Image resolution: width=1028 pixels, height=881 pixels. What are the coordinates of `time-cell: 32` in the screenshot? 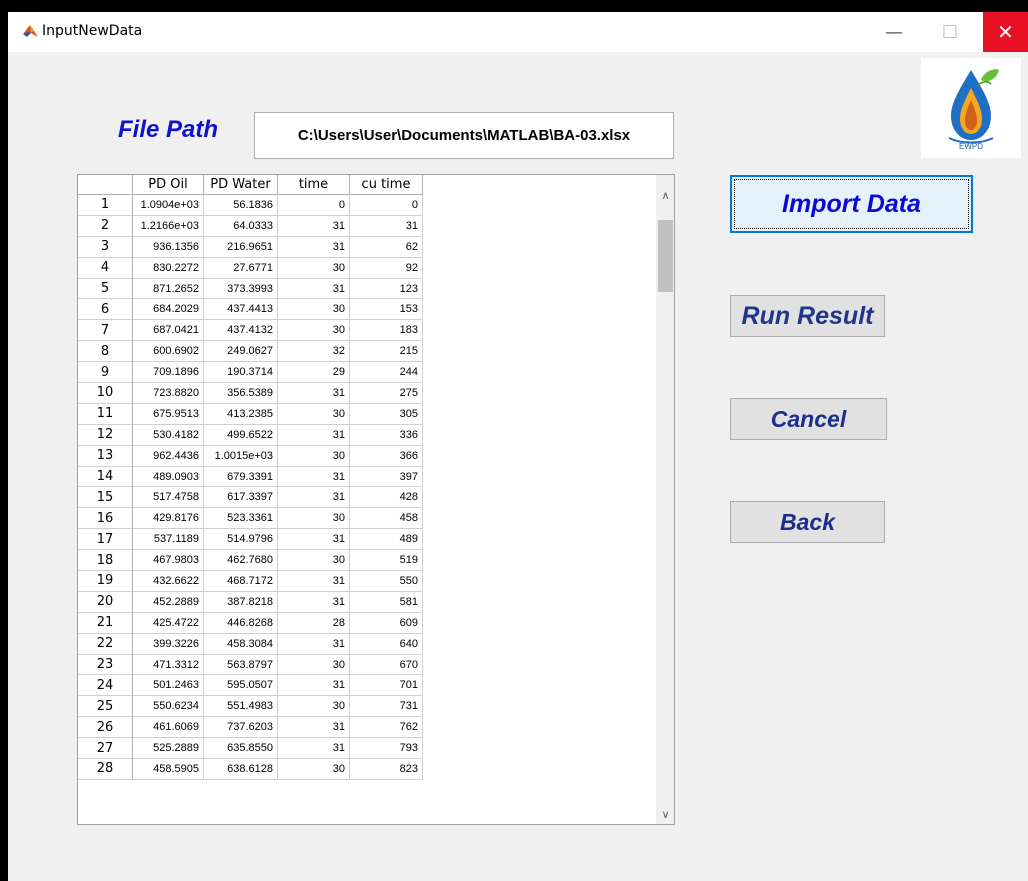 It's located at (314, 352).